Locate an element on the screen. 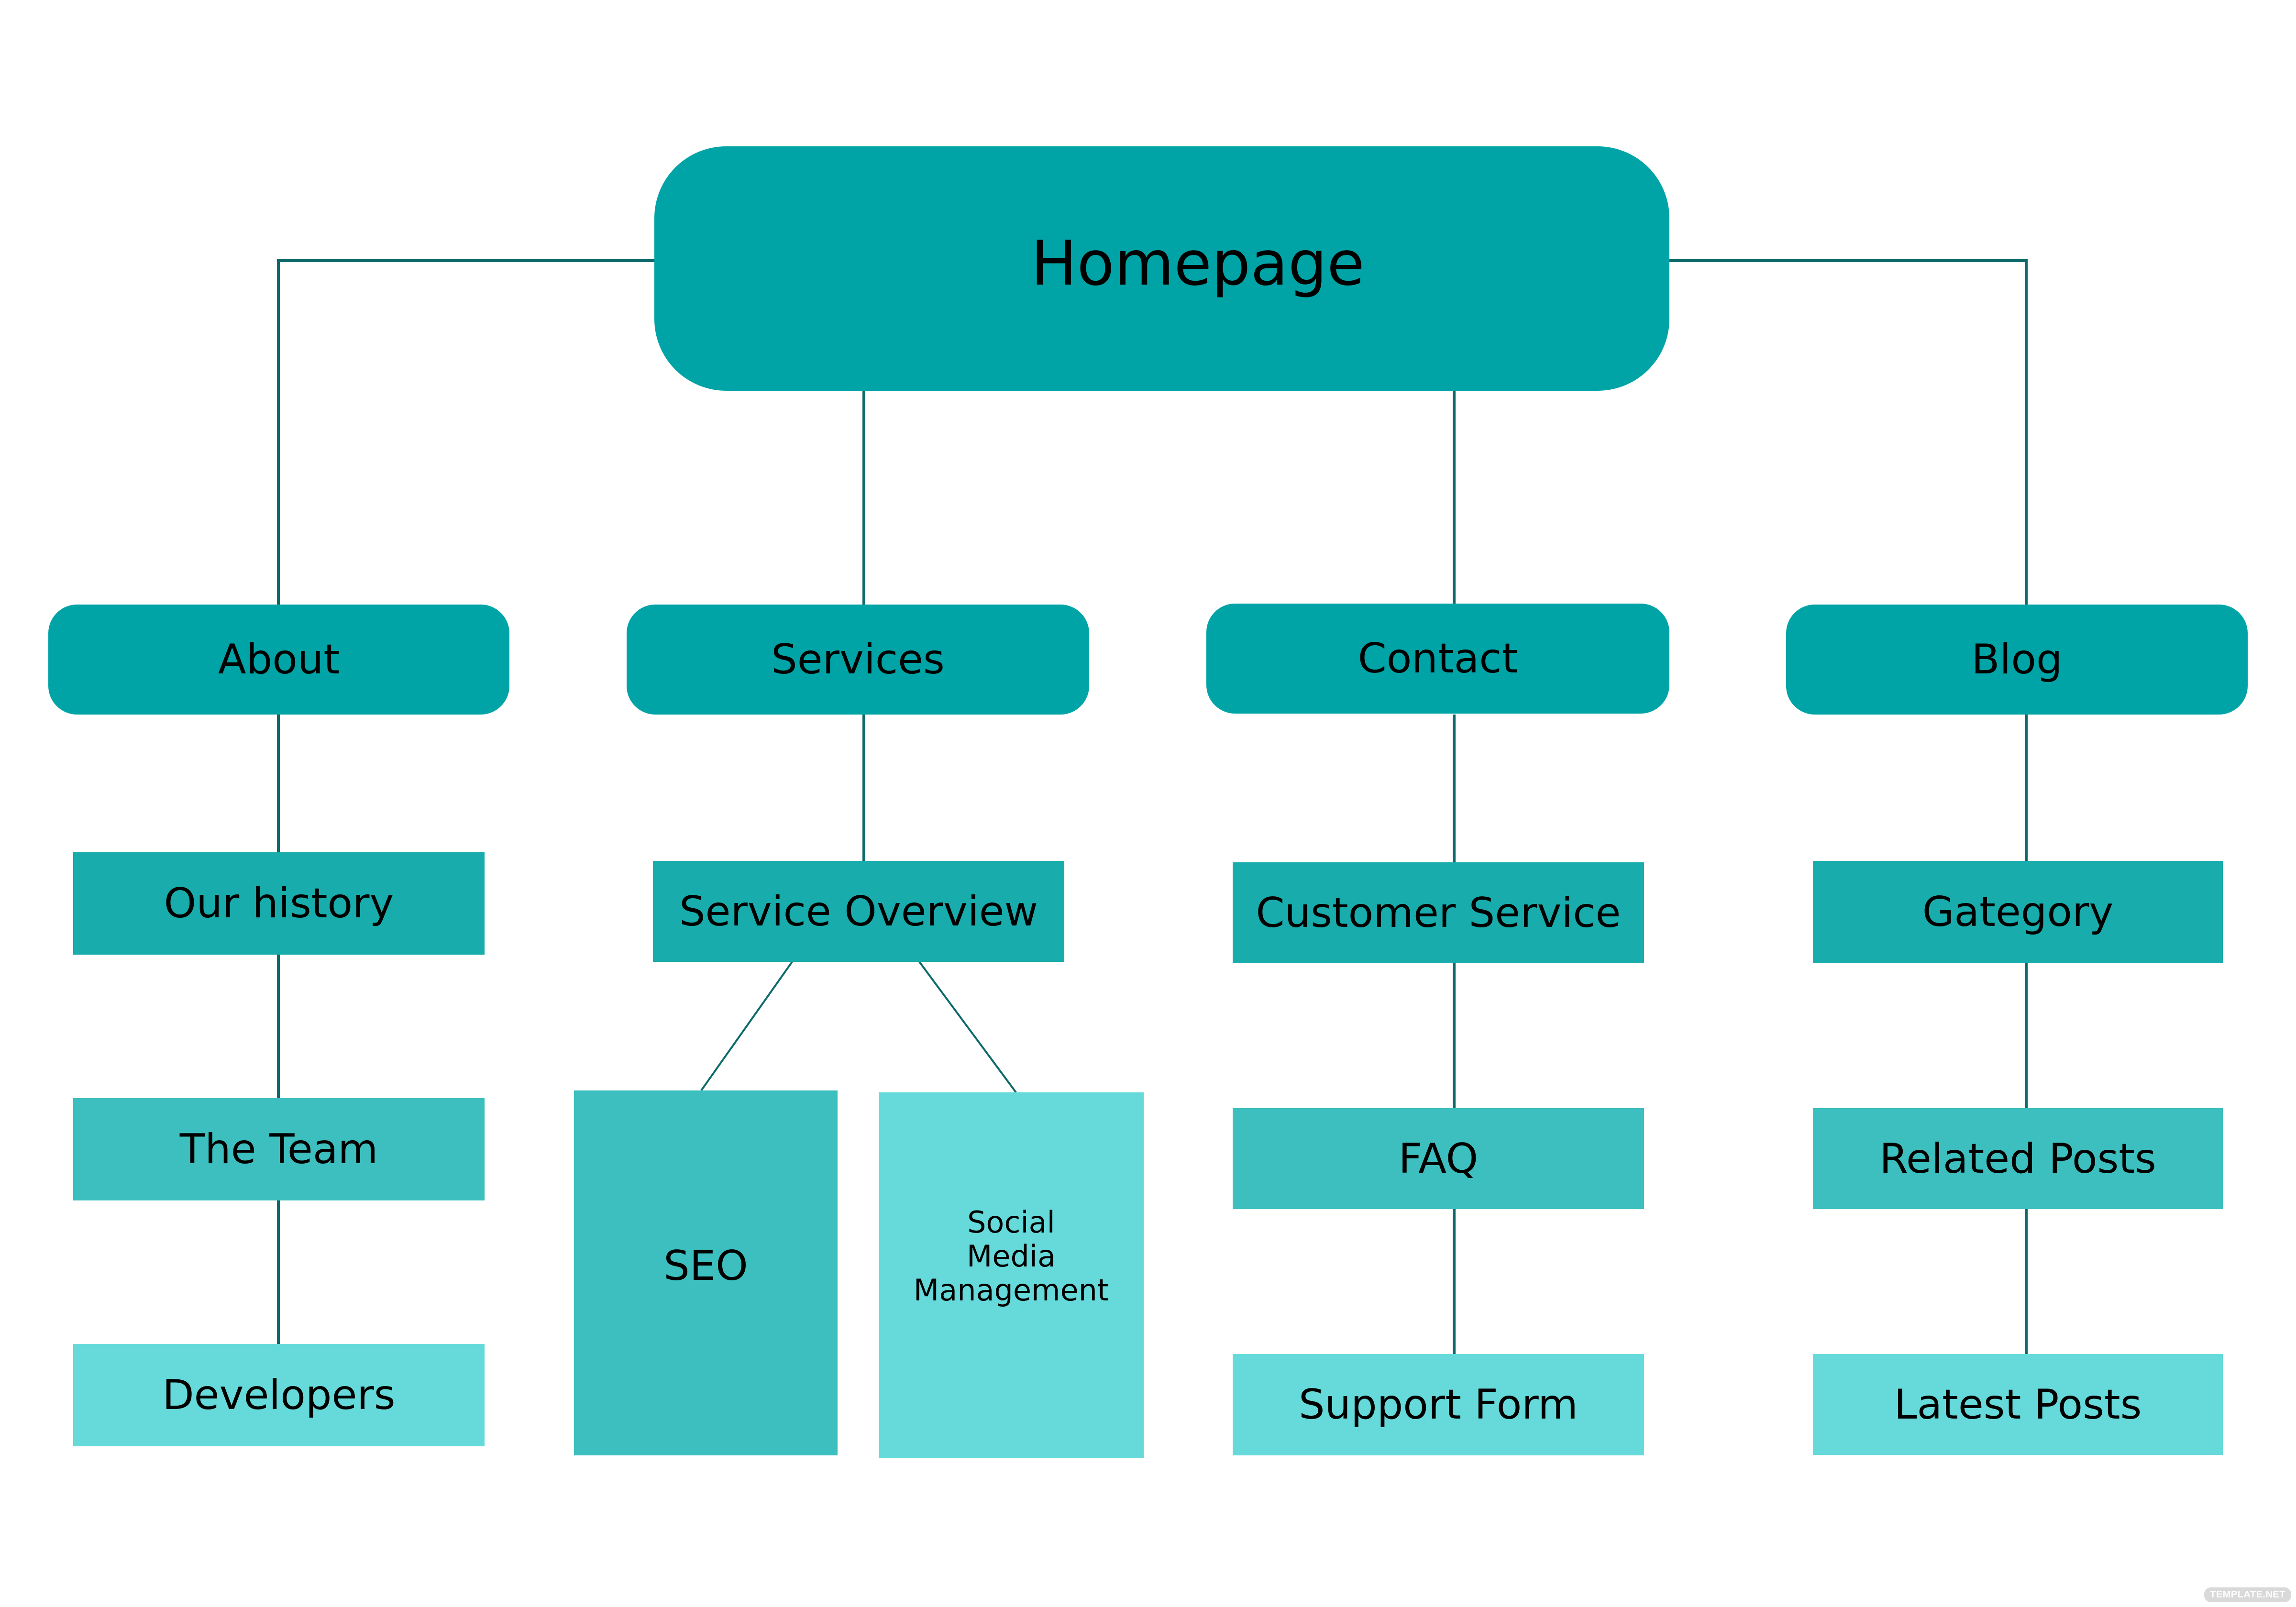  node-social-media-management: Social Media Management is located at coordinates (1012, 1275).